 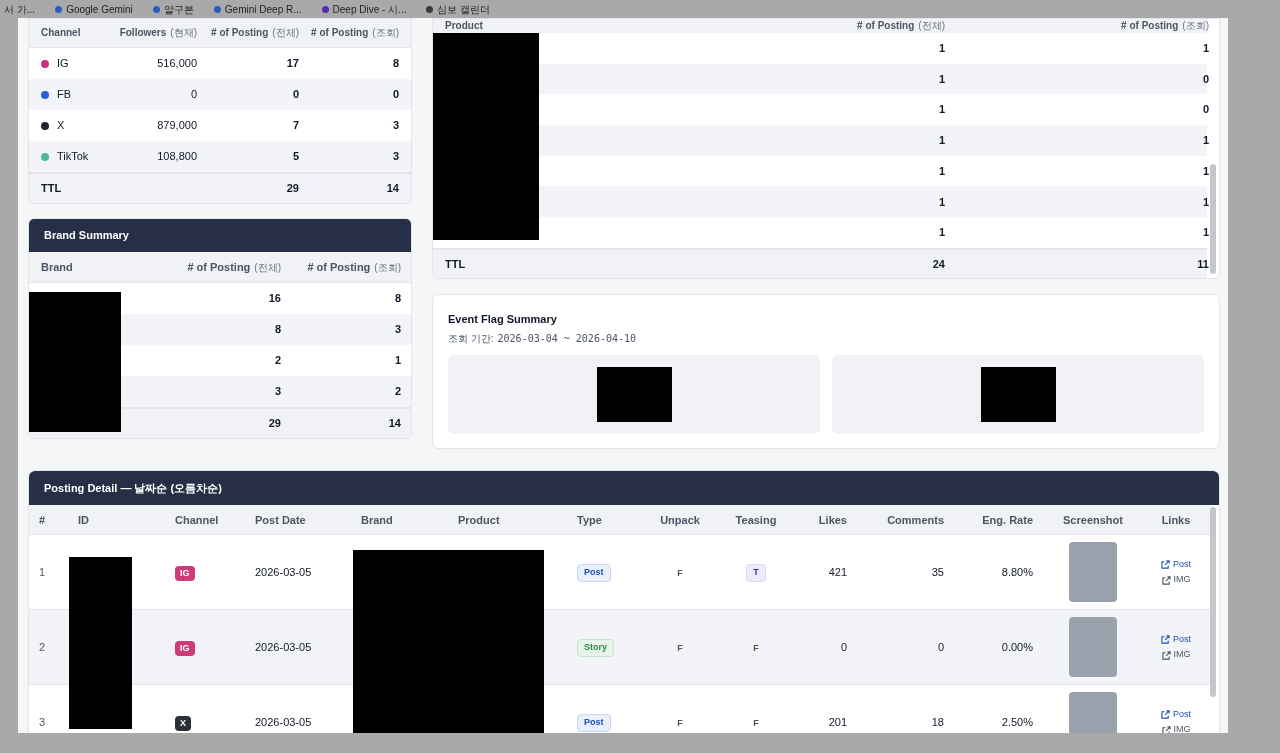 What do you see at coordinates (178, 9) in the screenshot?
I see `bookmark-link: 알구본` at bounding box center [178, 9].